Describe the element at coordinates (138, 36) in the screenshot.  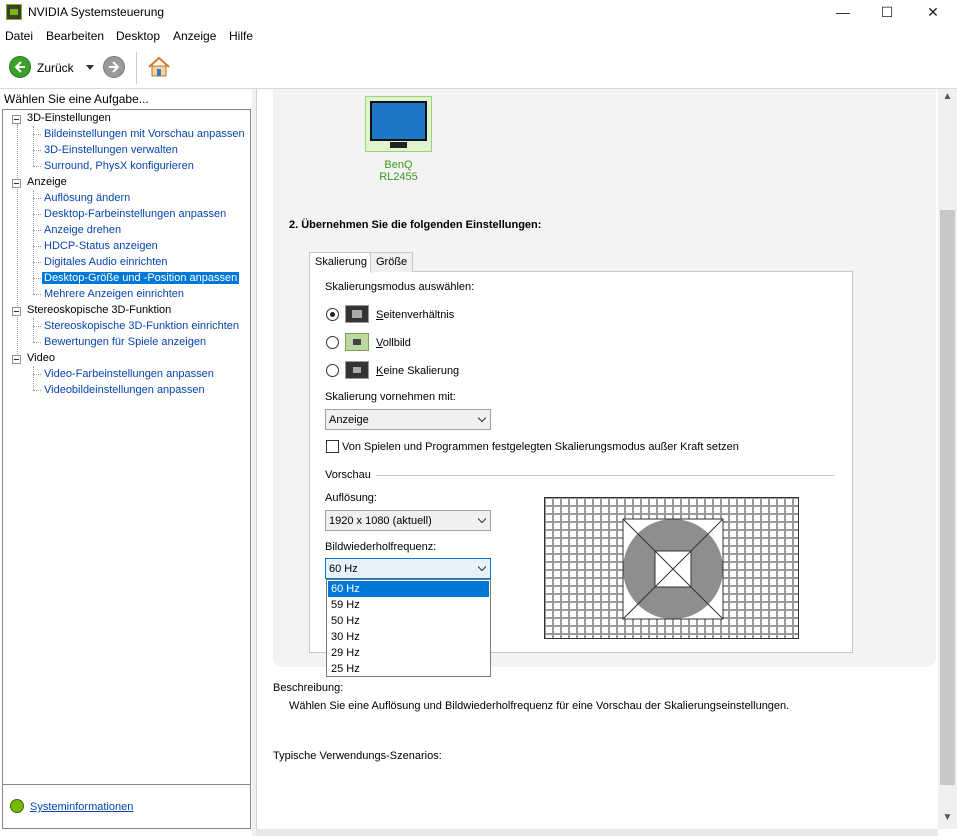
I see `menu-desktop: Desktop` at that location.